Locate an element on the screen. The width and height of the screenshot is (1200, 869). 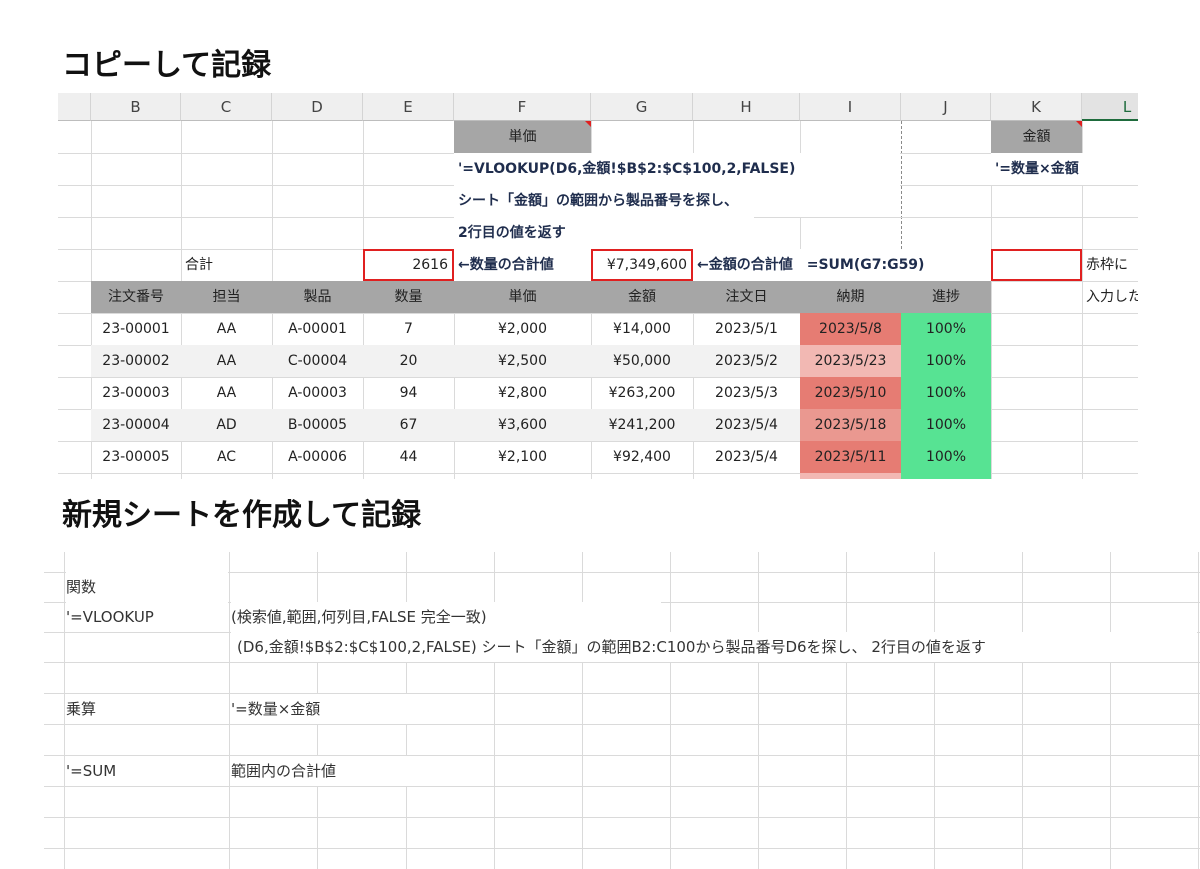
table-cell: C-00004 is located at coordinates (317, 361).